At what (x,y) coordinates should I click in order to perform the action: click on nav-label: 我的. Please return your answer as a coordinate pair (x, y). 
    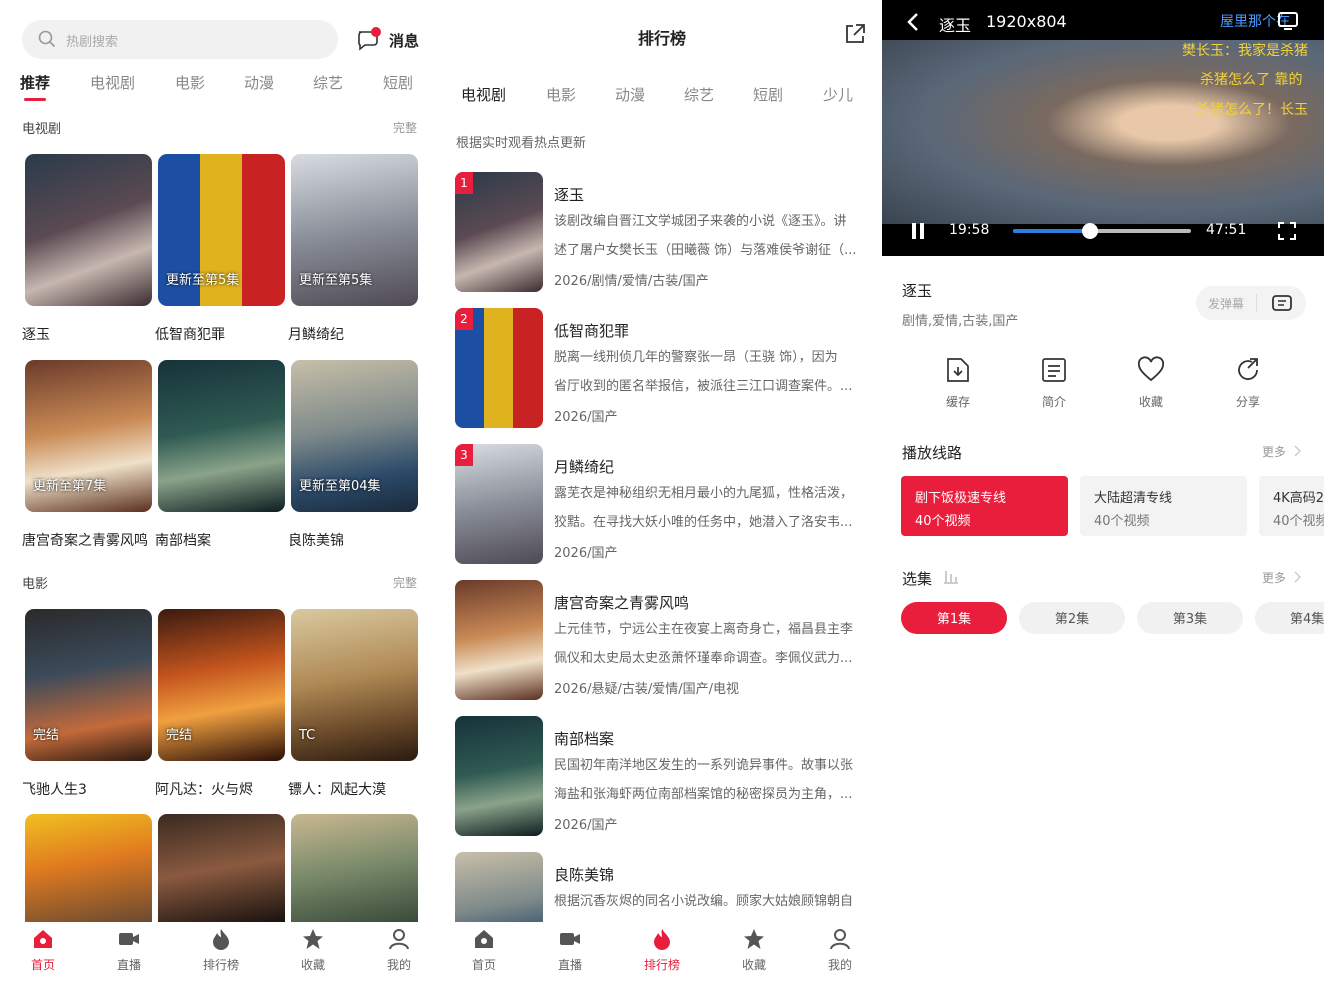
    Looking at the image, I should click on (839, 965).